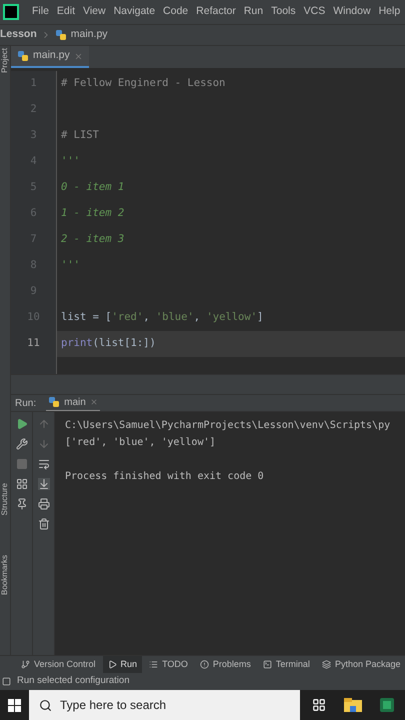 This screenshot has height=720, width=405. Describe the element at coordinates (25, 664) in the screenshot. I see `branch-icon` at that location.